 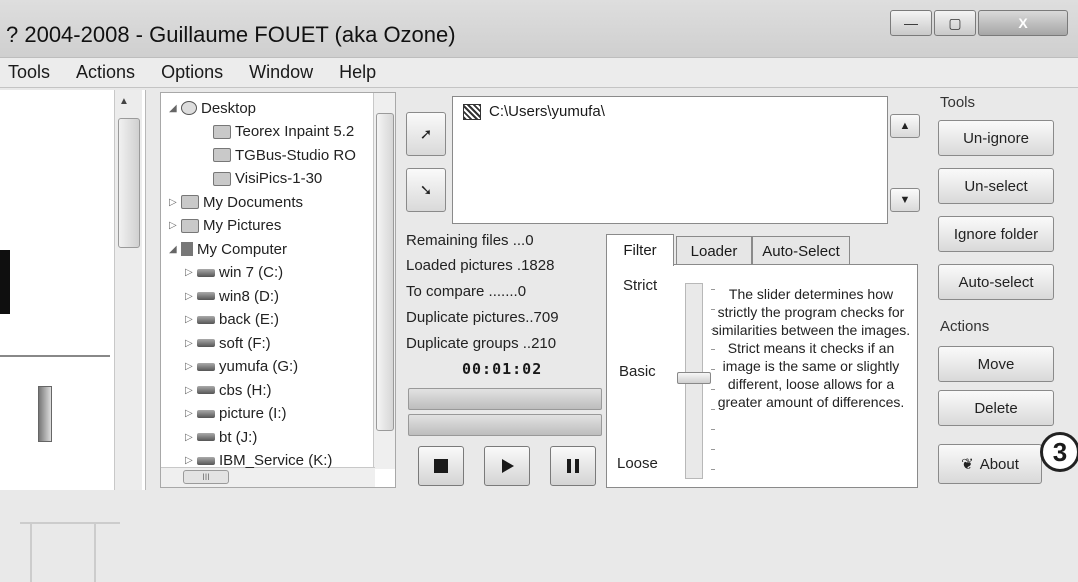 I want to click on tree-item: Teorex Inpaint 5.2, so click(x=277, y=132).